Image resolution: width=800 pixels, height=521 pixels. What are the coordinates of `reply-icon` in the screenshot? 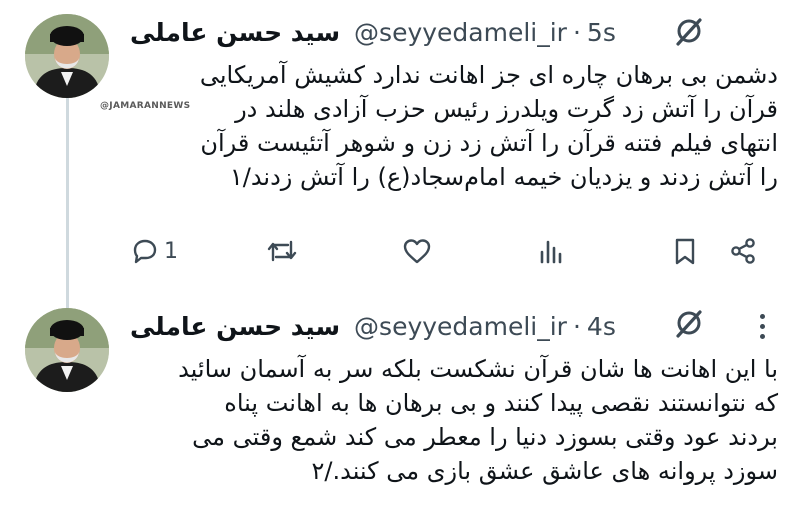 It's located at (145, 251).